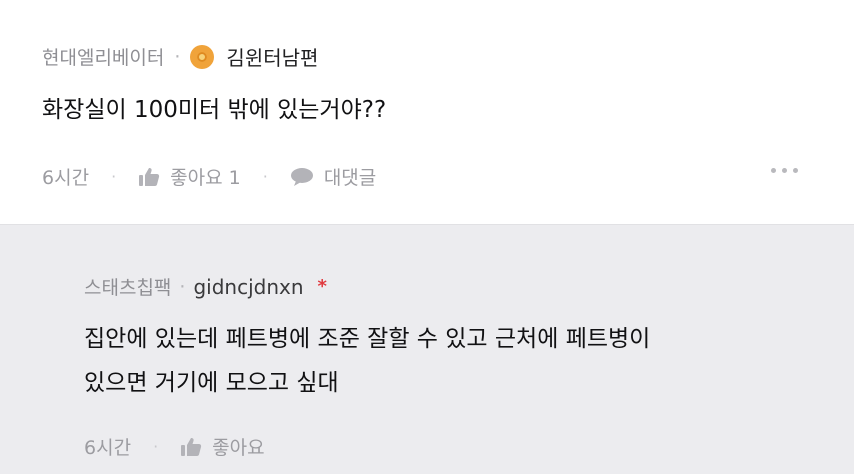 The height and width of the screenshot is (474, 854). I want to click on reply-text-line: 있으면 거기에 모으고 싶대, so click(211, 383).